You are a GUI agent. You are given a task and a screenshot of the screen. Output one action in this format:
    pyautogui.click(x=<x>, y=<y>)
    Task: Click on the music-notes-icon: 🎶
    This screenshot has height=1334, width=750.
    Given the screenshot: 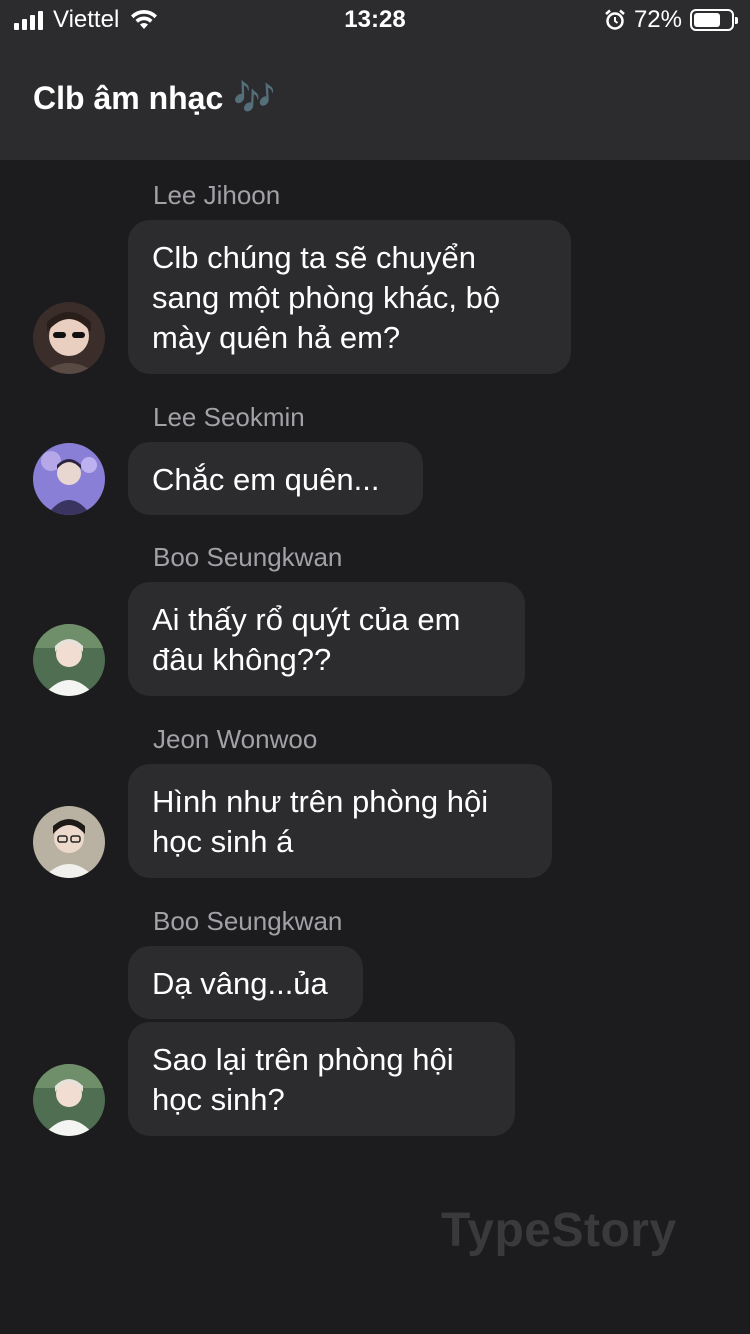 What is the action you would take?
    pyautogui.click(x=254, y=98)
    